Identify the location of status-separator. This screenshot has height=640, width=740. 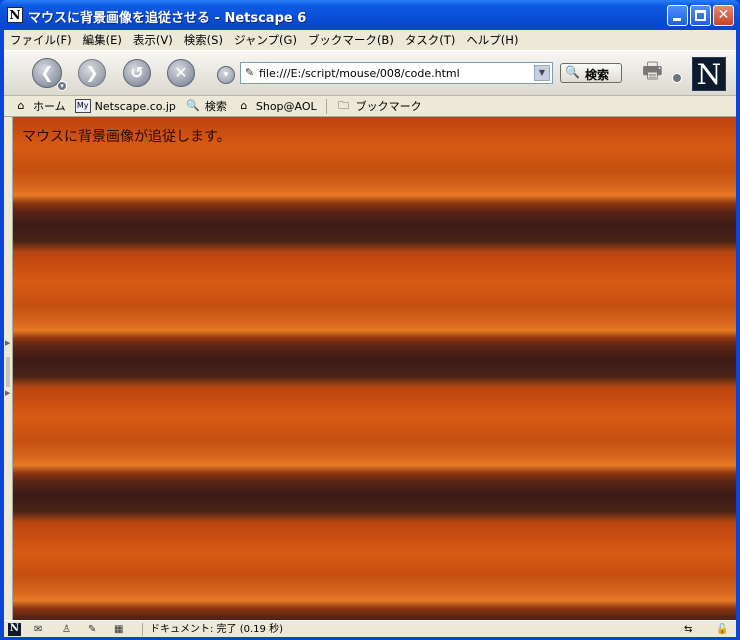
(142, 629).